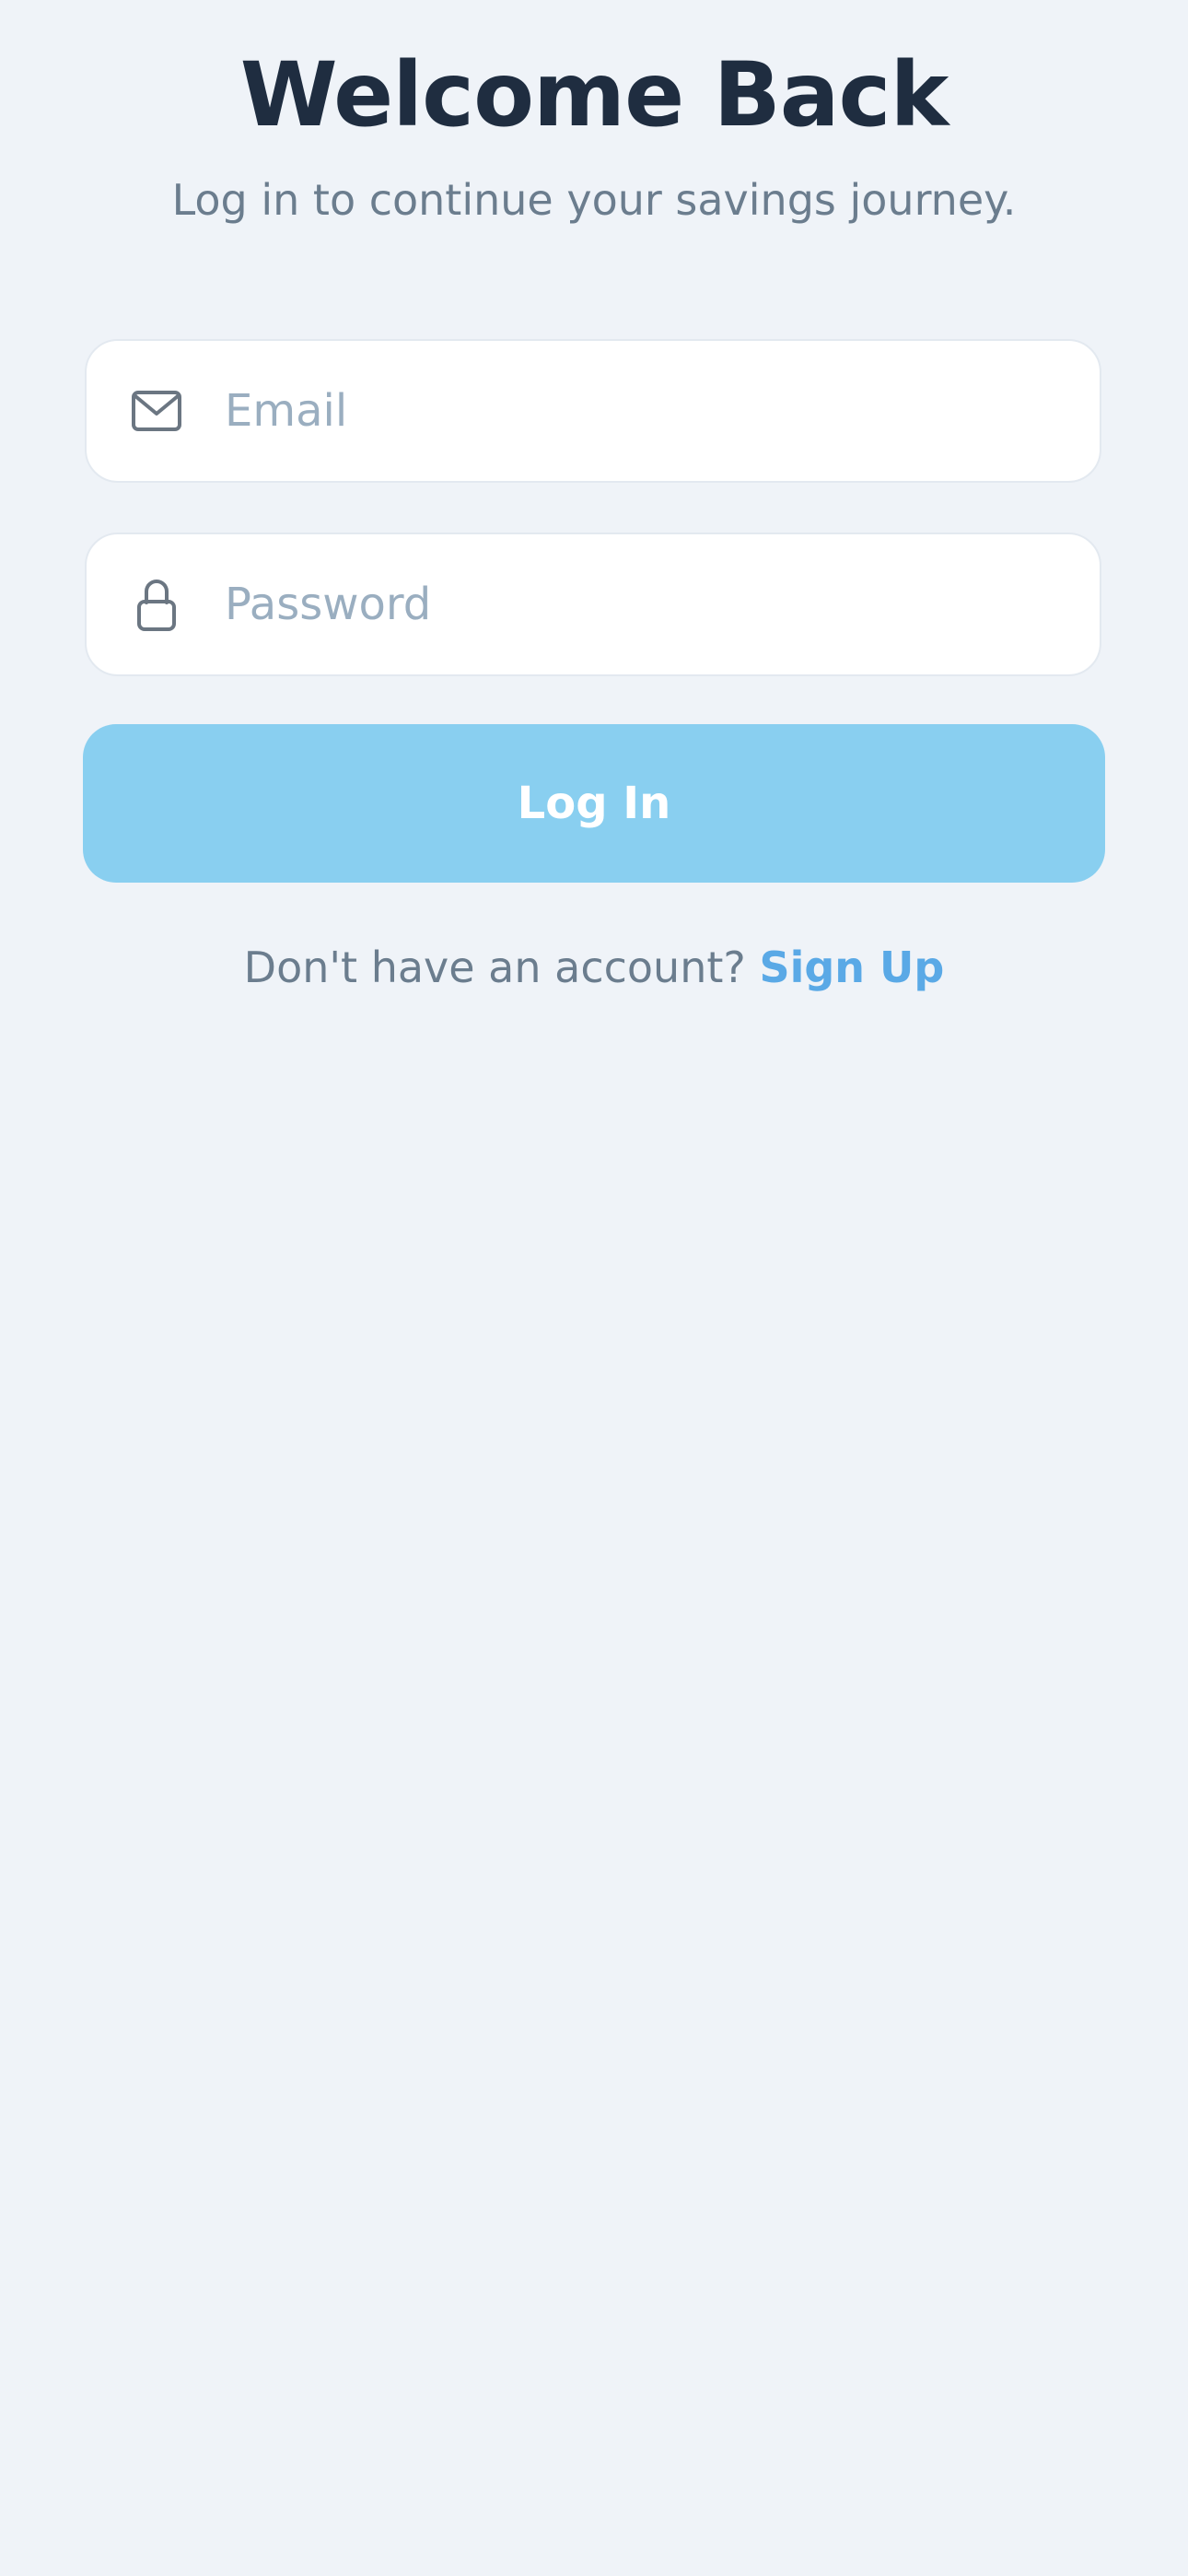 This screenshot has width=1188, height=2576. I want to click on lock-icon, so click(156, 604).